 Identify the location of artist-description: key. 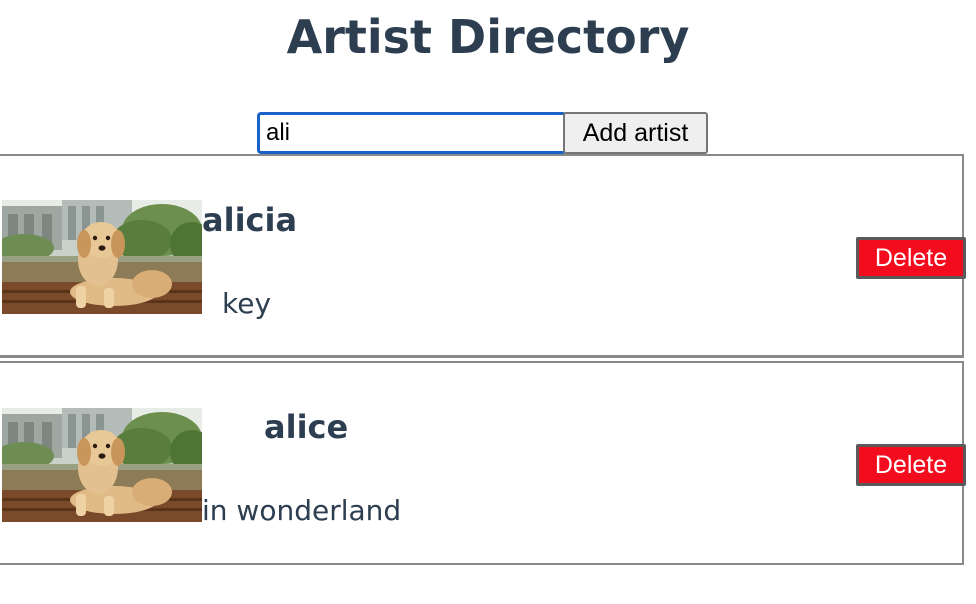
(247, 303).